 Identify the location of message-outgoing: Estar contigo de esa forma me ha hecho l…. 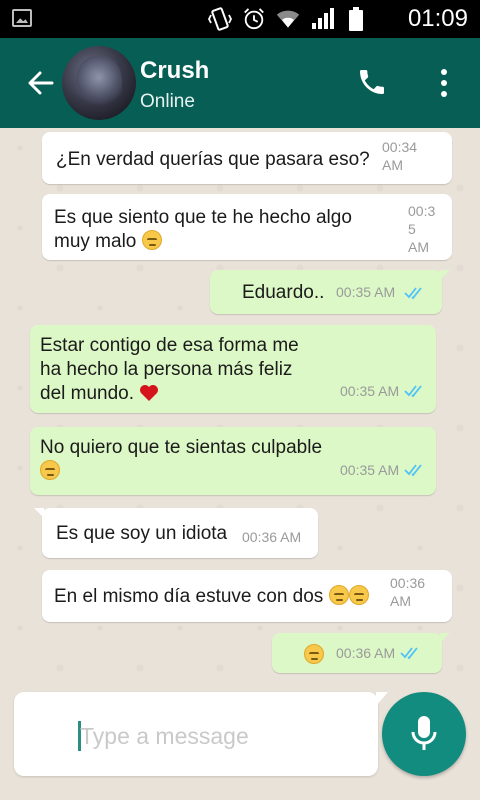
(233, 369).